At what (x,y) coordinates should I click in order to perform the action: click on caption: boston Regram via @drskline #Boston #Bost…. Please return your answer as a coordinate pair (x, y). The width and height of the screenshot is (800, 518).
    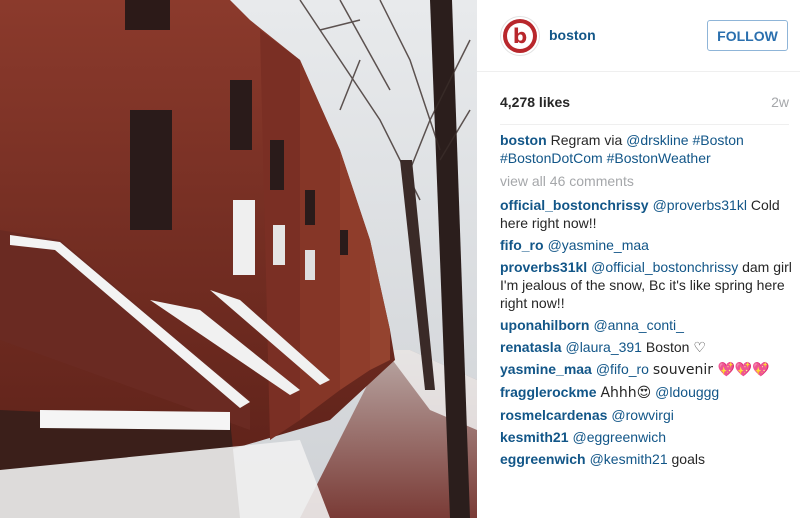
    Looking at the image, I should click on (646, 149).